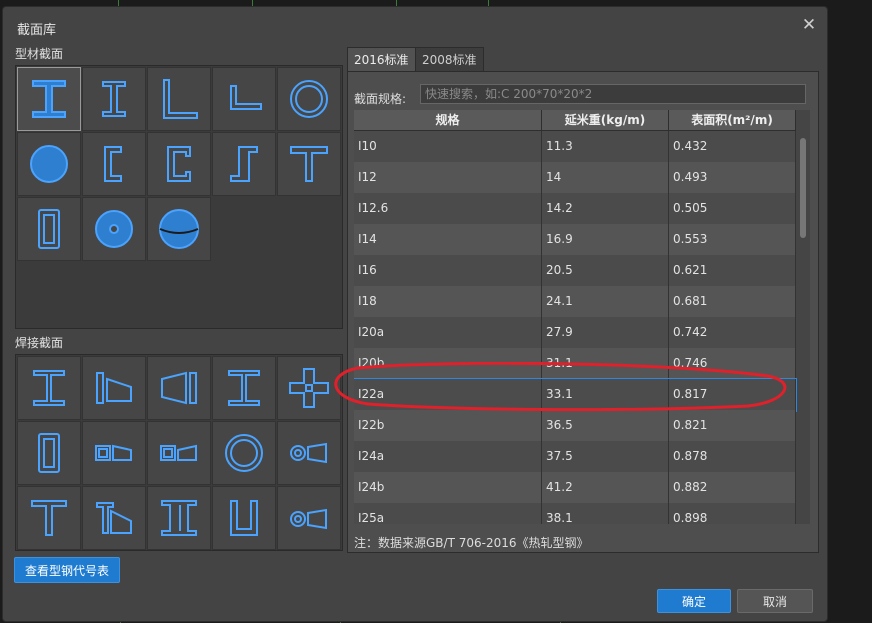  What do you see at coordinates (775, 601) in the screenshot?
I see `cancel-button: 取消` at bounding box center [775, 601].